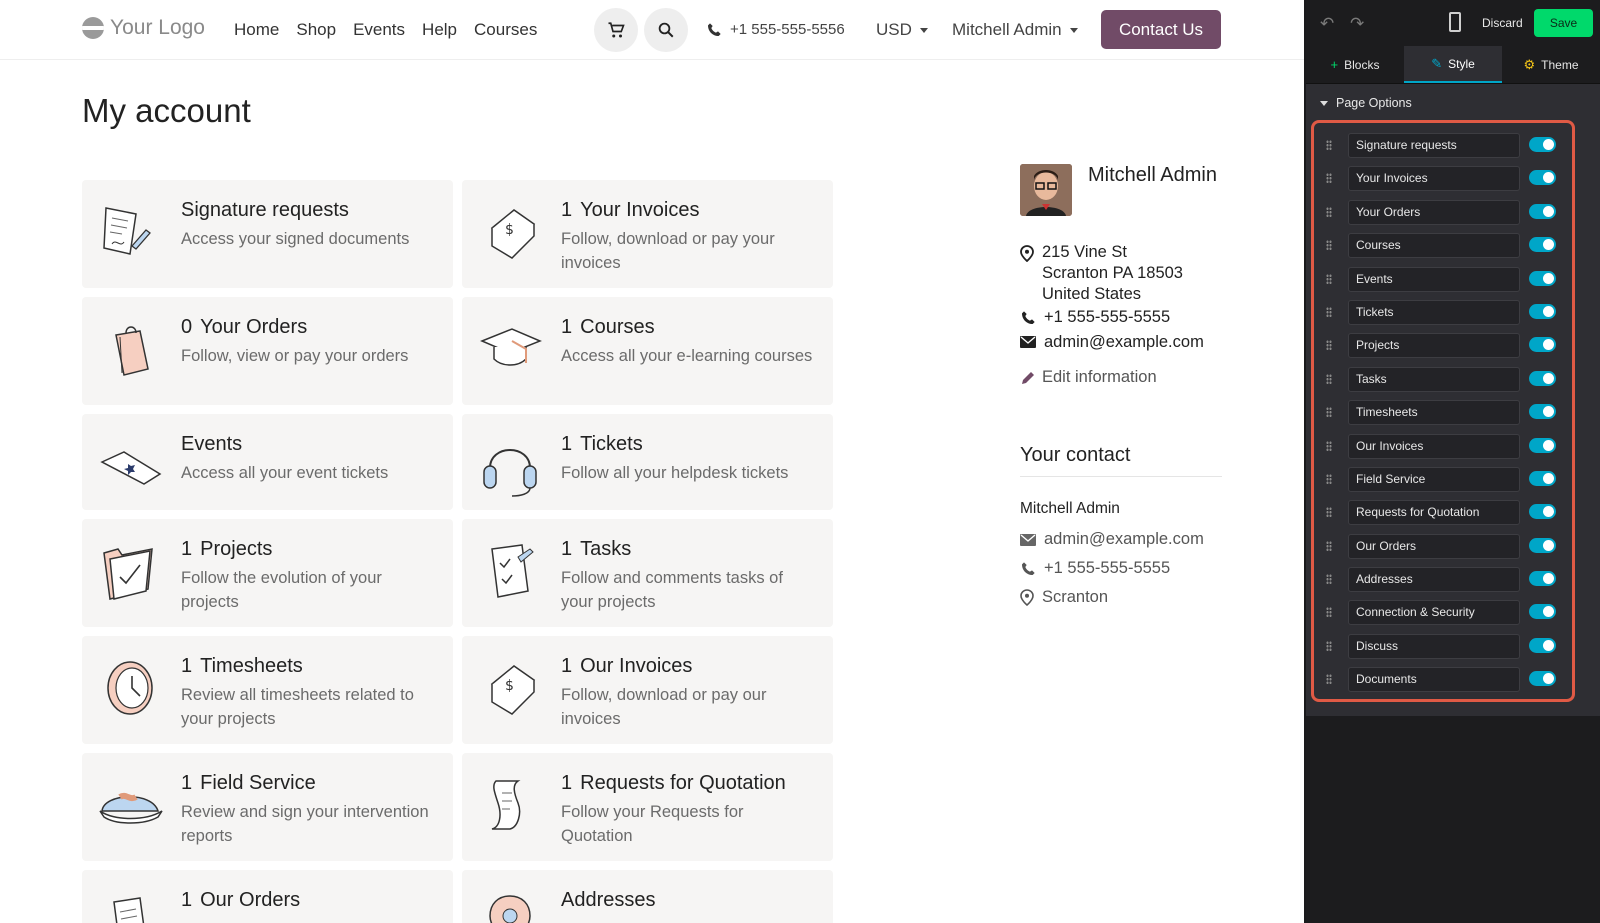  I want to click on page-option-label: Documents, so click(1434, 680).